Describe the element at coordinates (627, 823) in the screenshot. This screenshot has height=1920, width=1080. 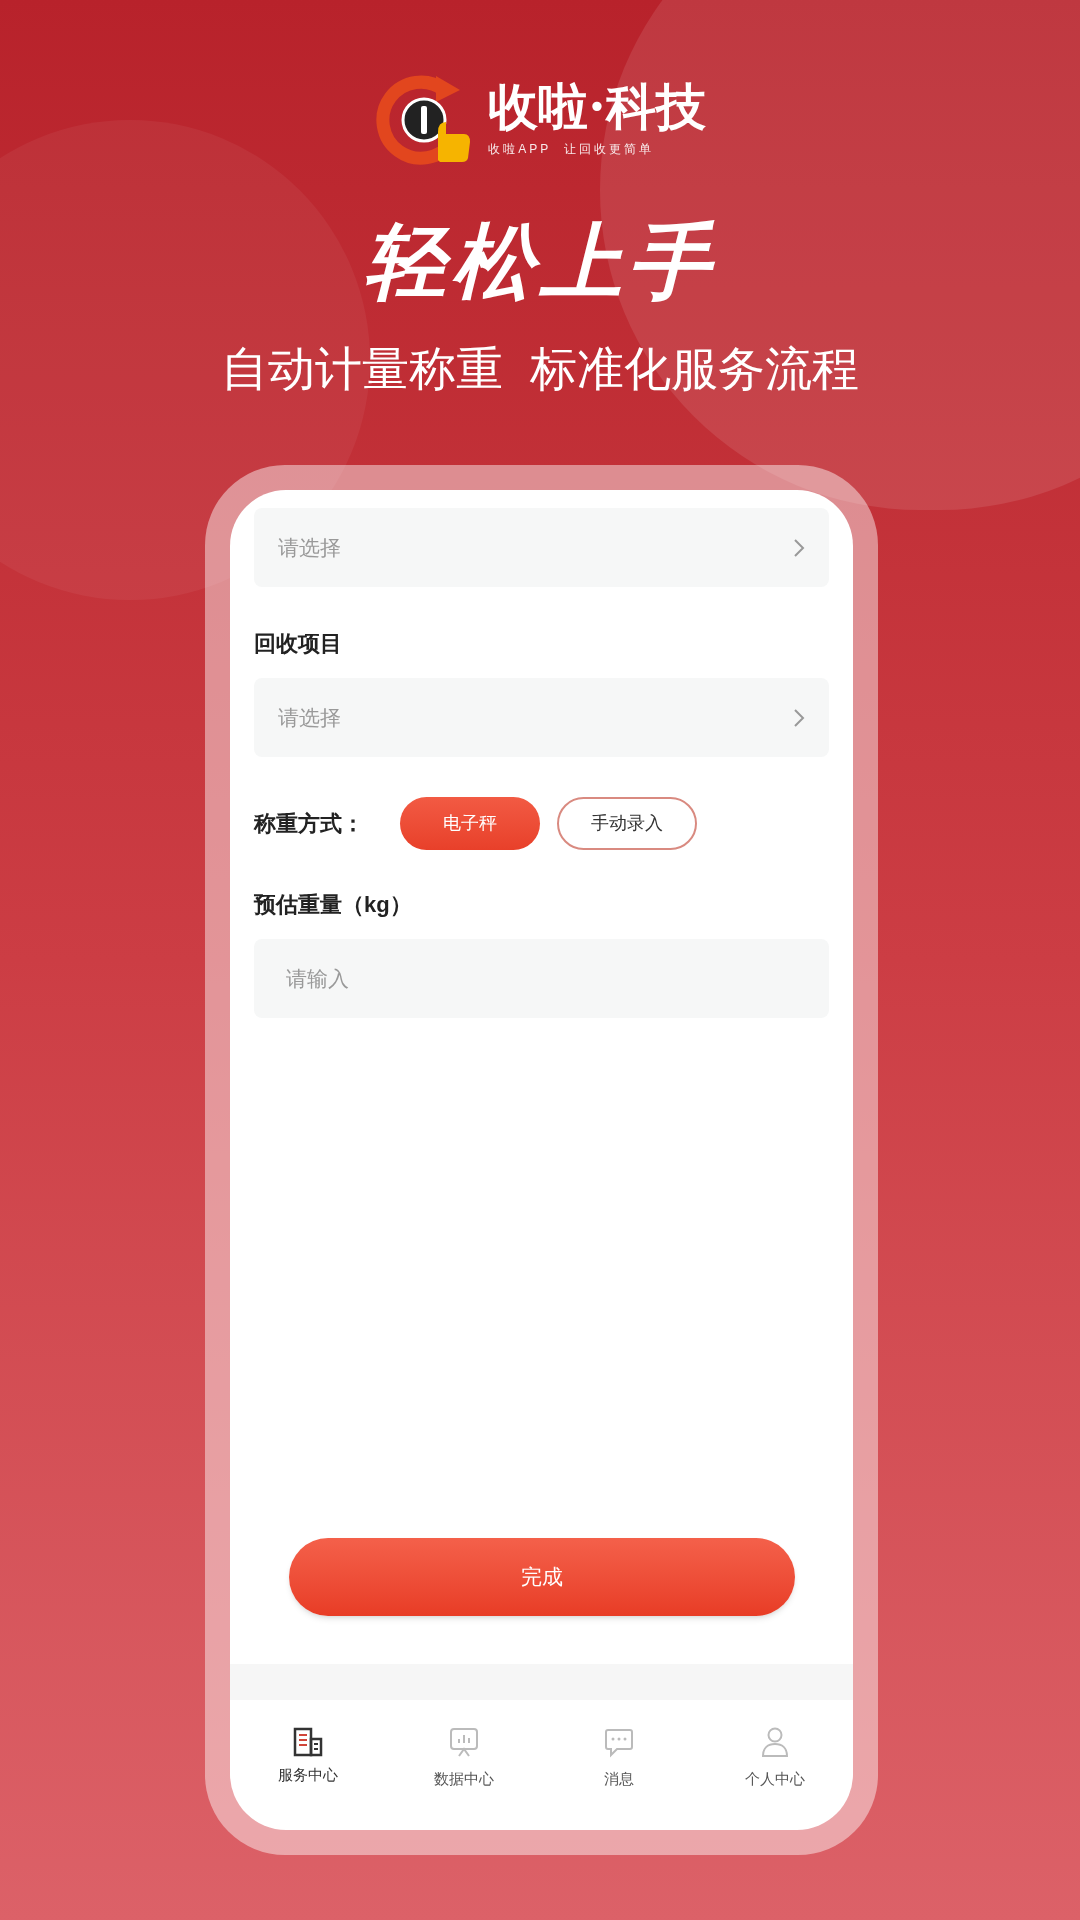
I see `option-chip: 手动录入` at that location.